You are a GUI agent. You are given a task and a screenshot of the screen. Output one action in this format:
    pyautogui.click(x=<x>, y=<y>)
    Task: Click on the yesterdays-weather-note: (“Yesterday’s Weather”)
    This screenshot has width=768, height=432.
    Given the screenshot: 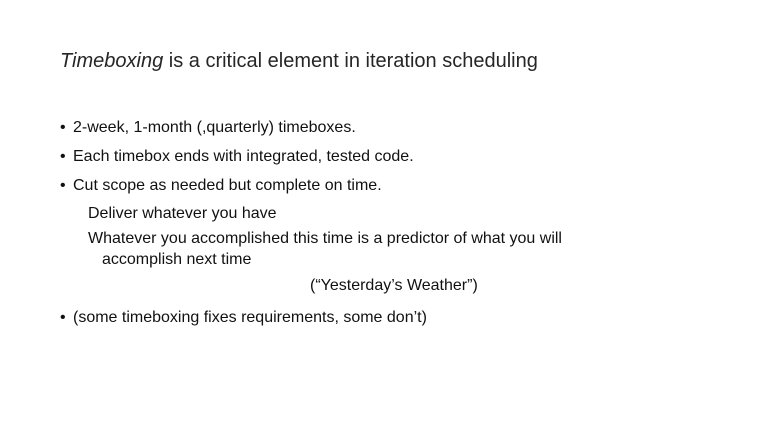 What is the action you would take?
    pyautogui.click(x=394, y=285)
    